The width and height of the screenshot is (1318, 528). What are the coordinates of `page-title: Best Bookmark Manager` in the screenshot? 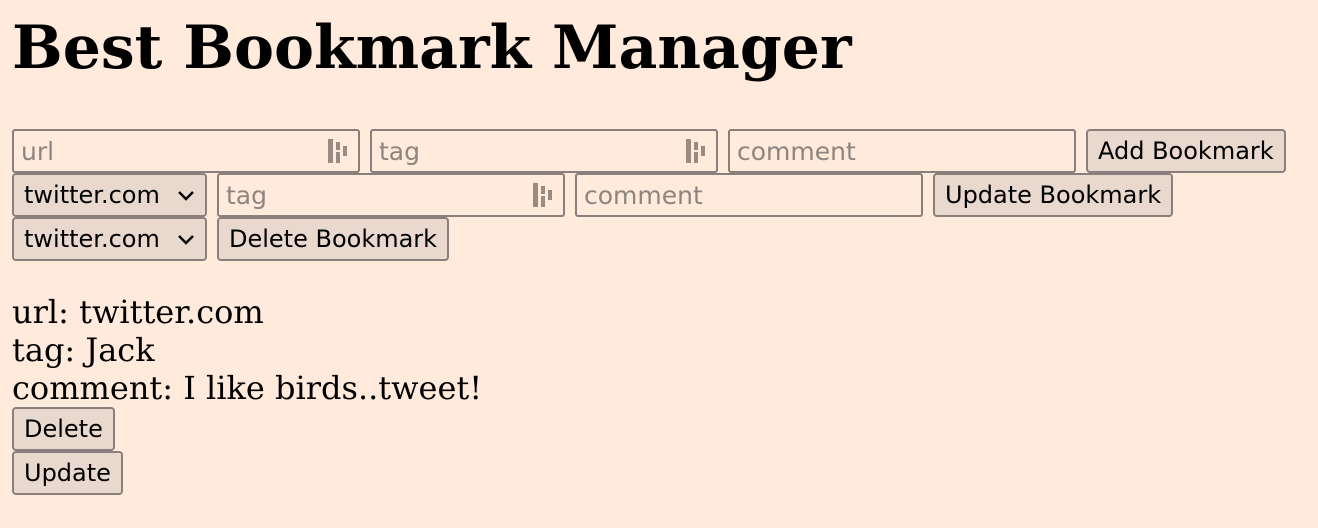 It's located at (432, 48).